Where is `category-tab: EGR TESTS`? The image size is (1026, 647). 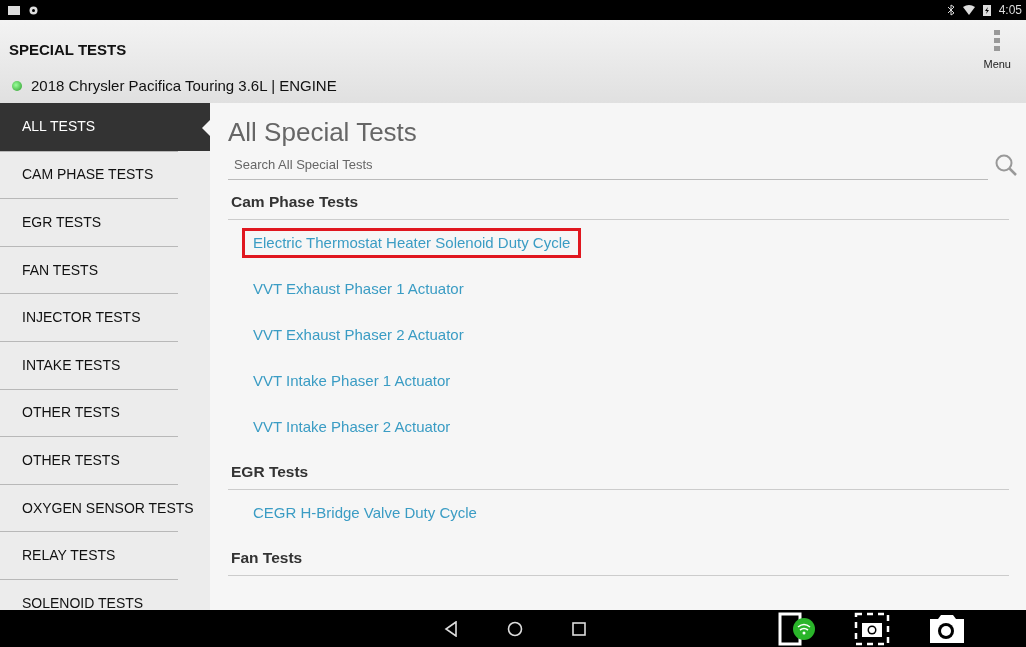 category-tab: EGR TESTS is located at coordinates (105, 222).